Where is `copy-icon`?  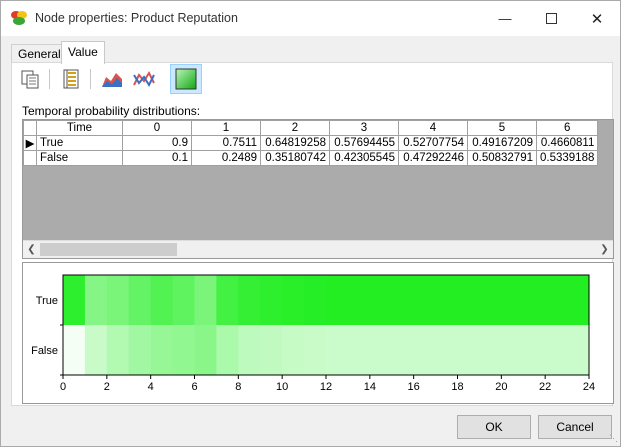
copy-icon is located at coordinates (30, 79).